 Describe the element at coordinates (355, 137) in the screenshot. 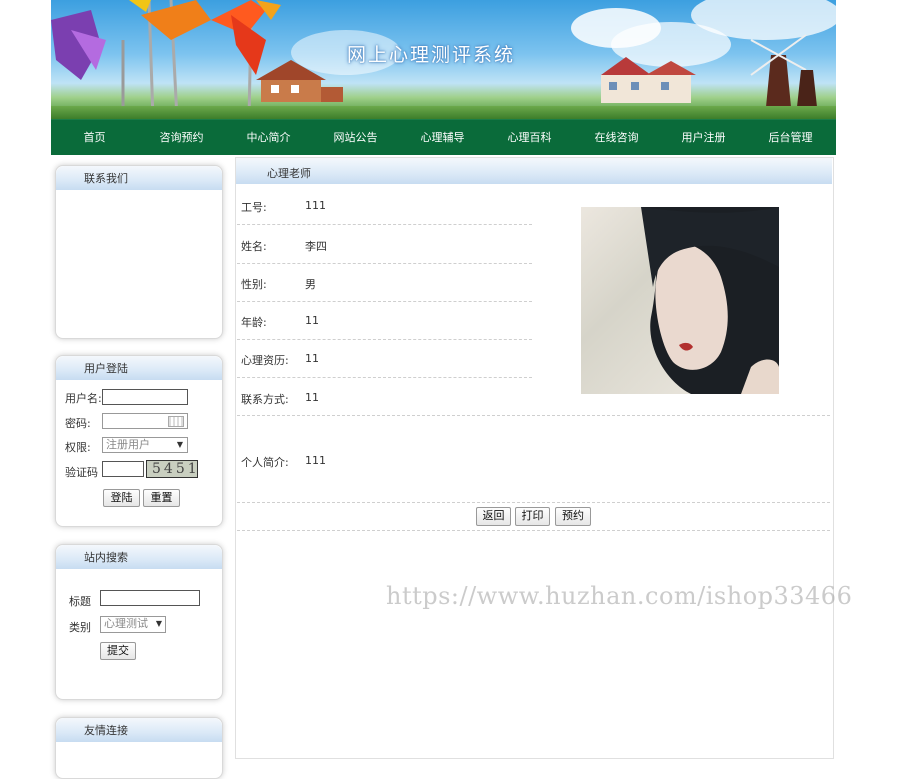

I see `nav-item-announcements: 网站公告` at that location.